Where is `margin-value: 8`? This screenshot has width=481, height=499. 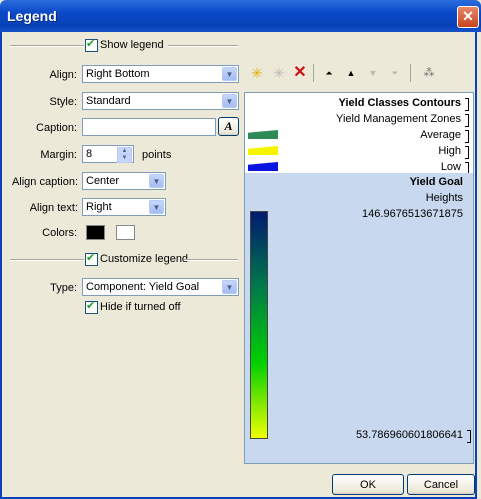 margin-value: 8 is located at coordinates (89, 154).